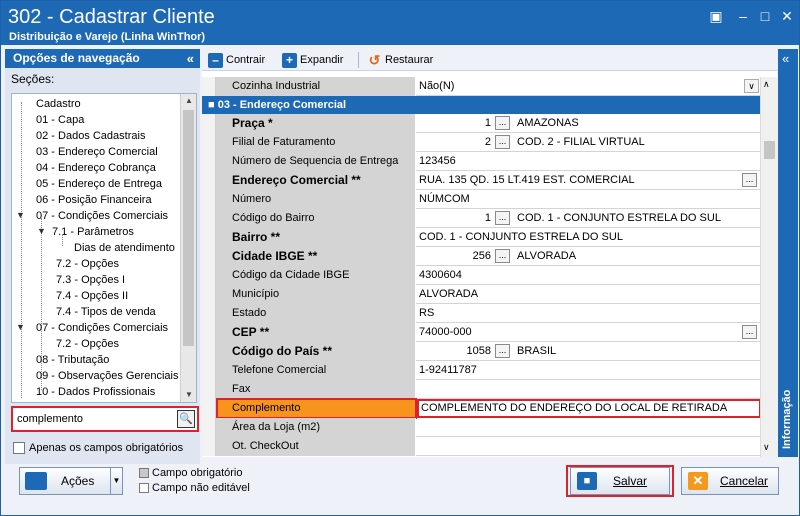 The width and height of the screenshot is (800, 516). Describe the element at coordinates (188, 101) in the screenshot. I see `scroll-up-icon: ▲` at that location.